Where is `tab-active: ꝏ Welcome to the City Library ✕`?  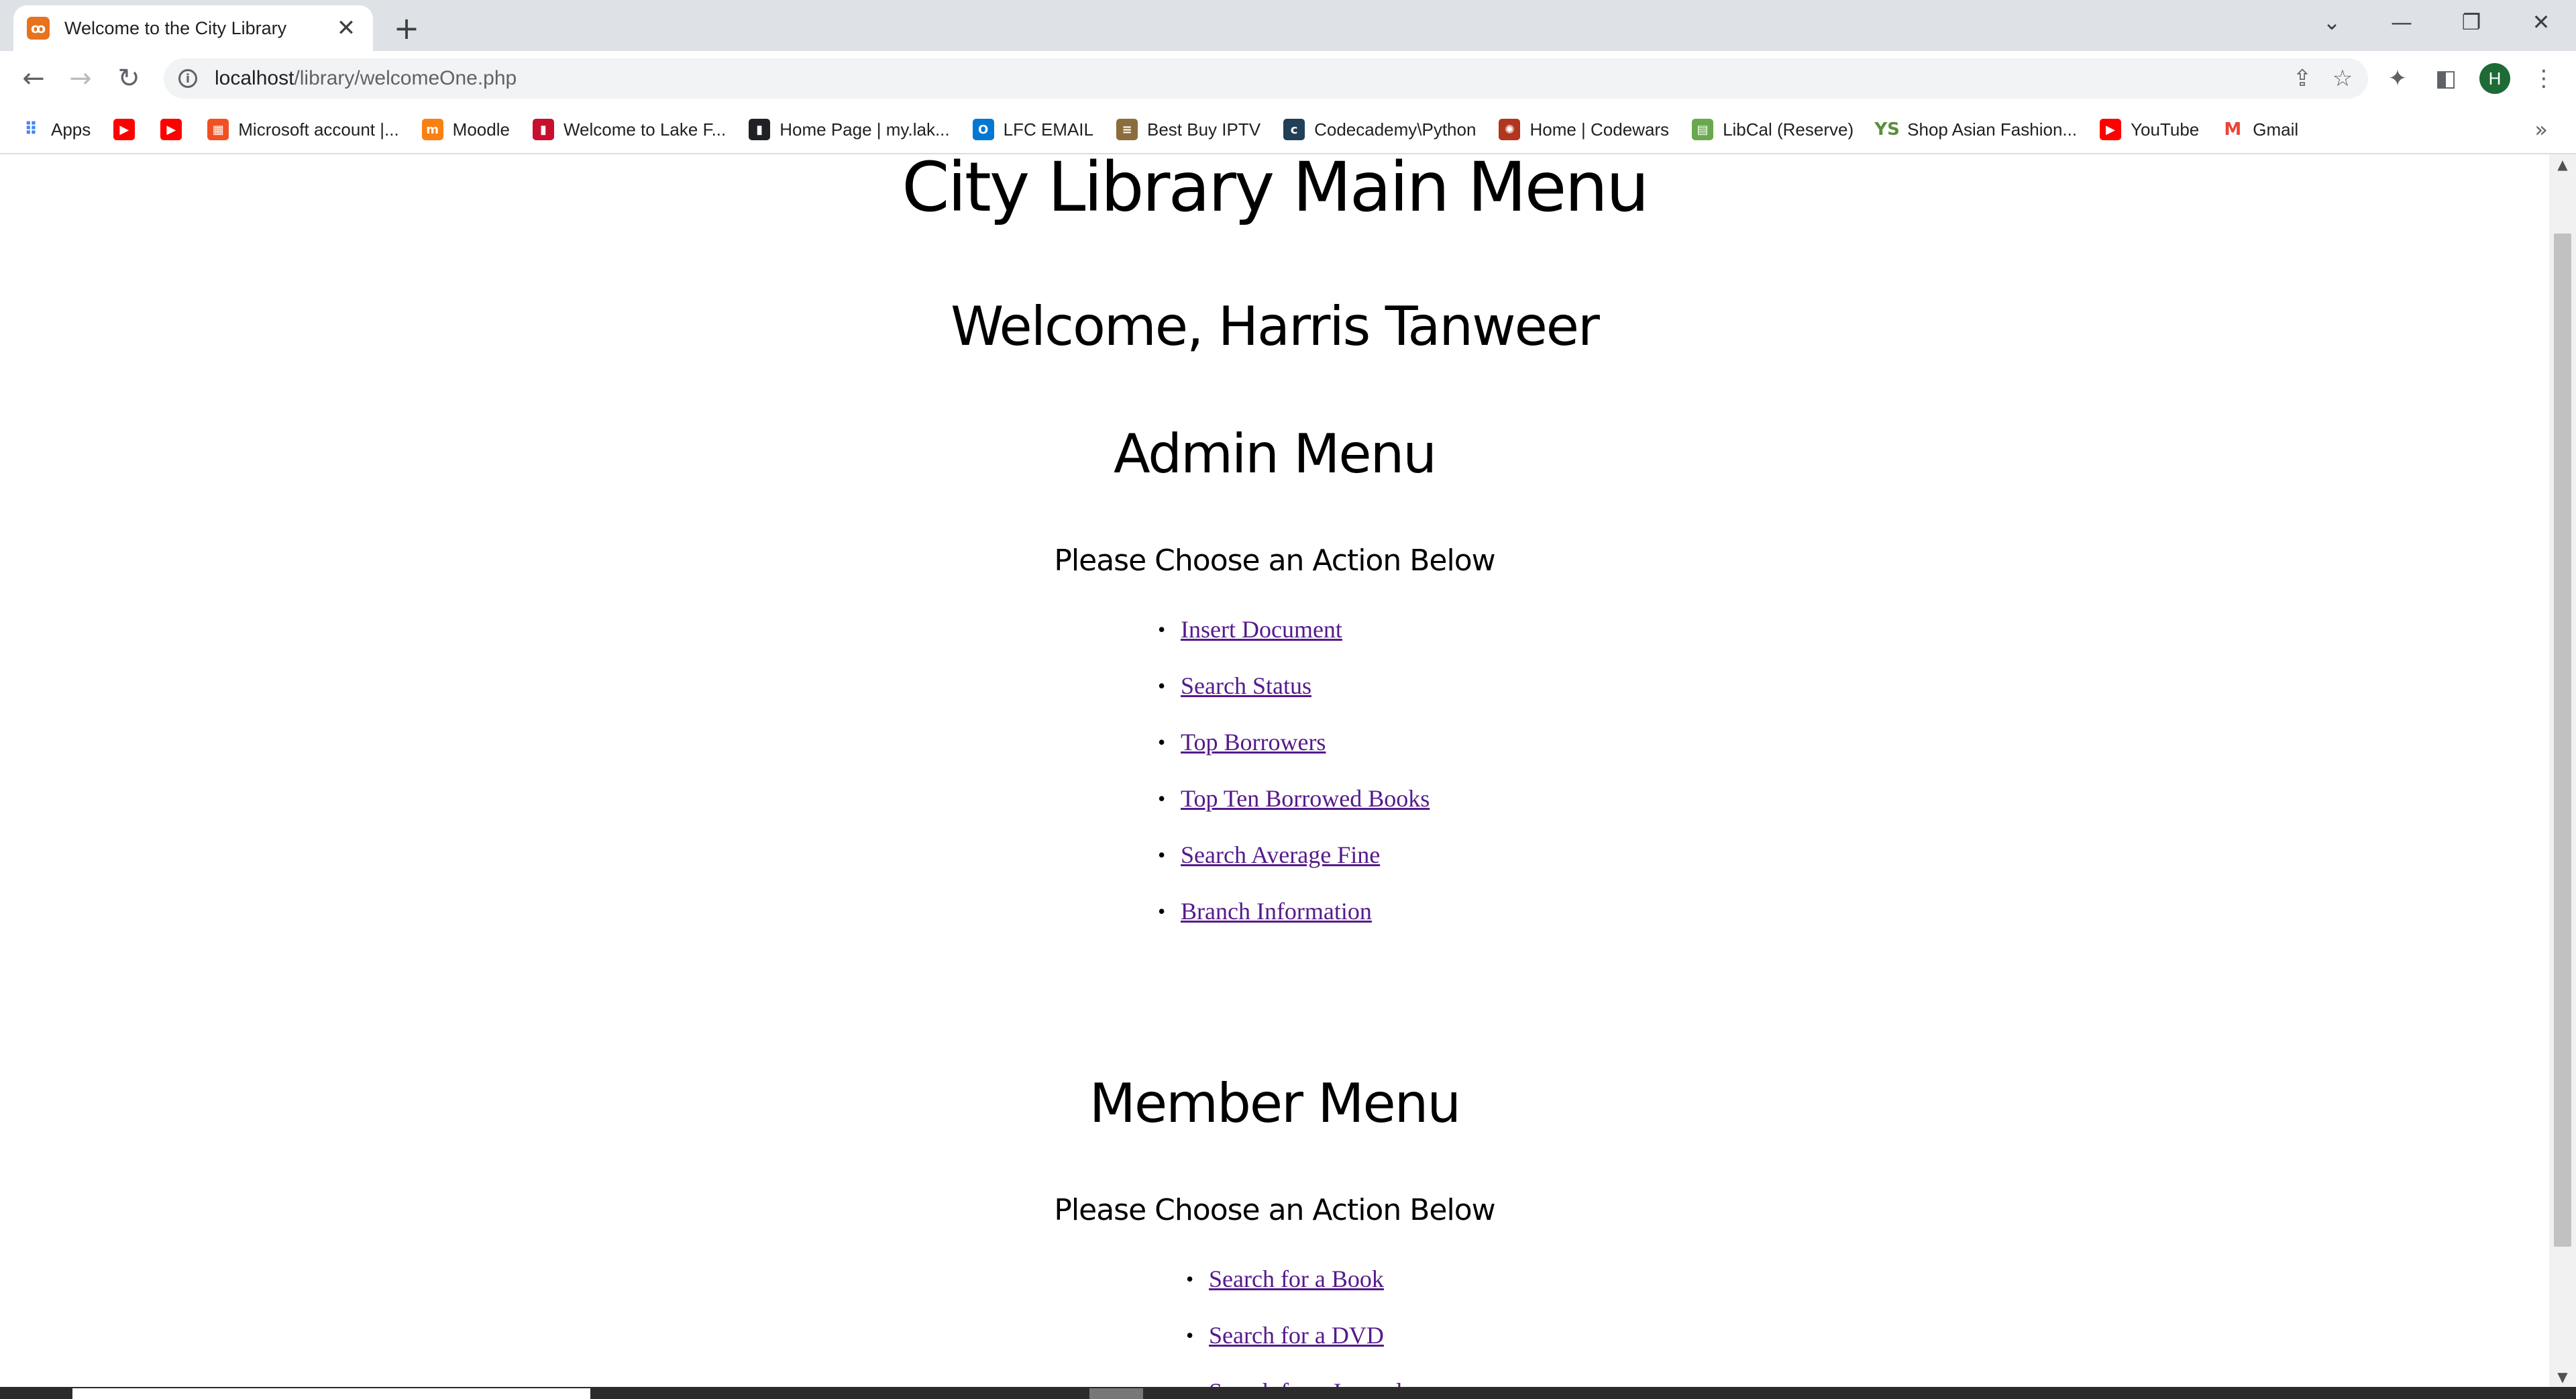 tab-active: ꝏ Welcome to the City Library ✕ is located at coordinates (193, 28).